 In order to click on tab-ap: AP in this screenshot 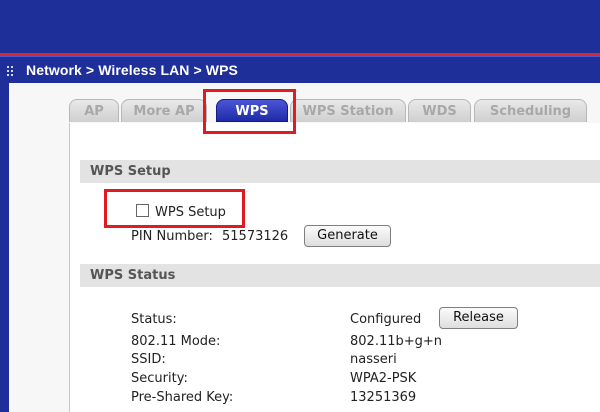, I will do `click(94, 110)`.